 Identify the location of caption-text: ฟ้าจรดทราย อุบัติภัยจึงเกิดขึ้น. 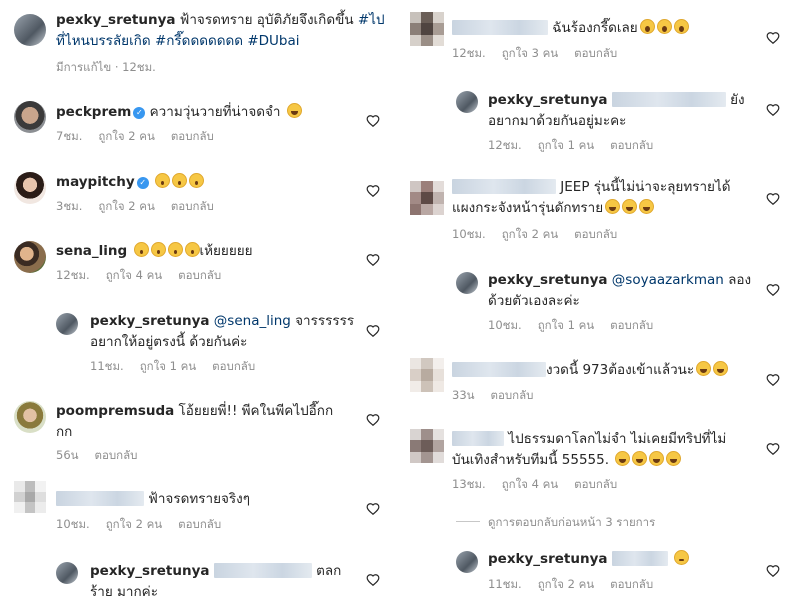
(266, 20).